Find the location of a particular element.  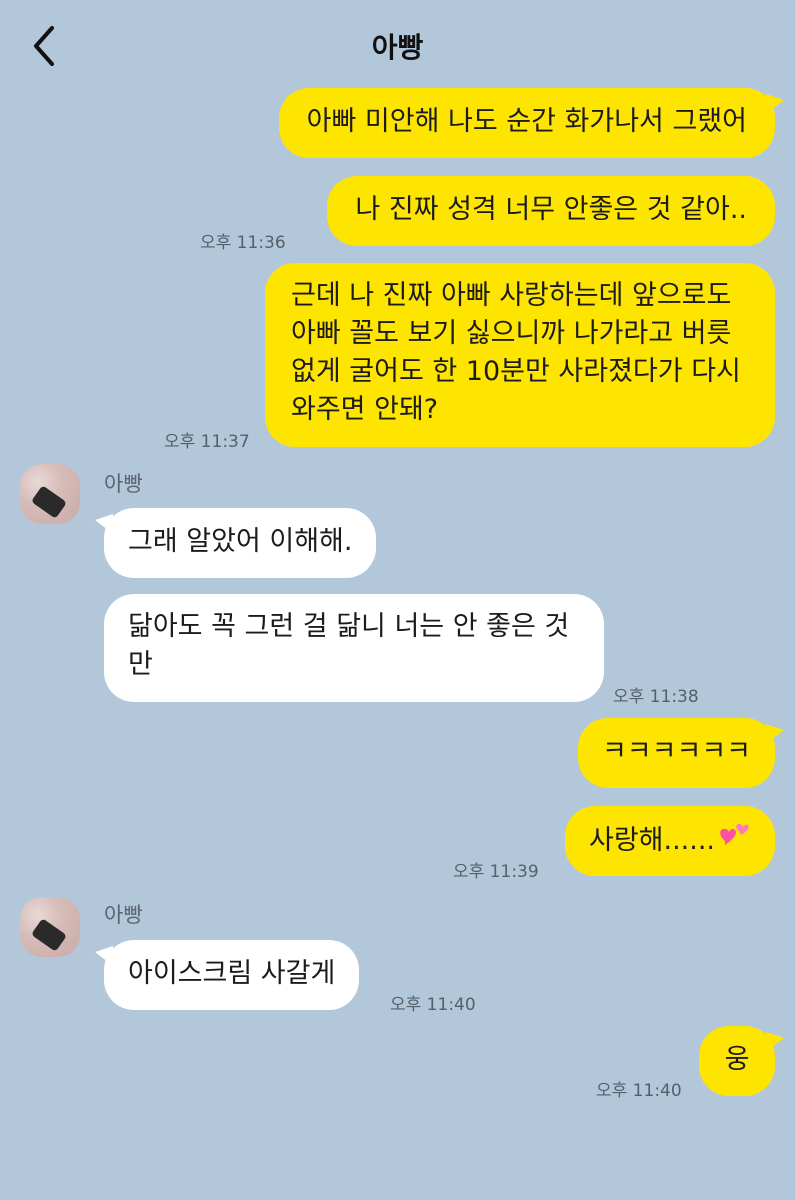

message-timestamp: 오후 11:38 is located at coordinates (656, 697).